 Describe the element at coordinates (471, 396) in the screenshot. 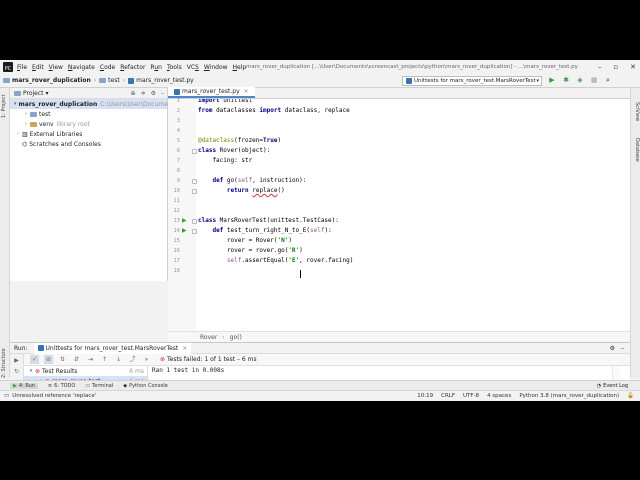

I see `file-encoding: UTF-8` at that location.